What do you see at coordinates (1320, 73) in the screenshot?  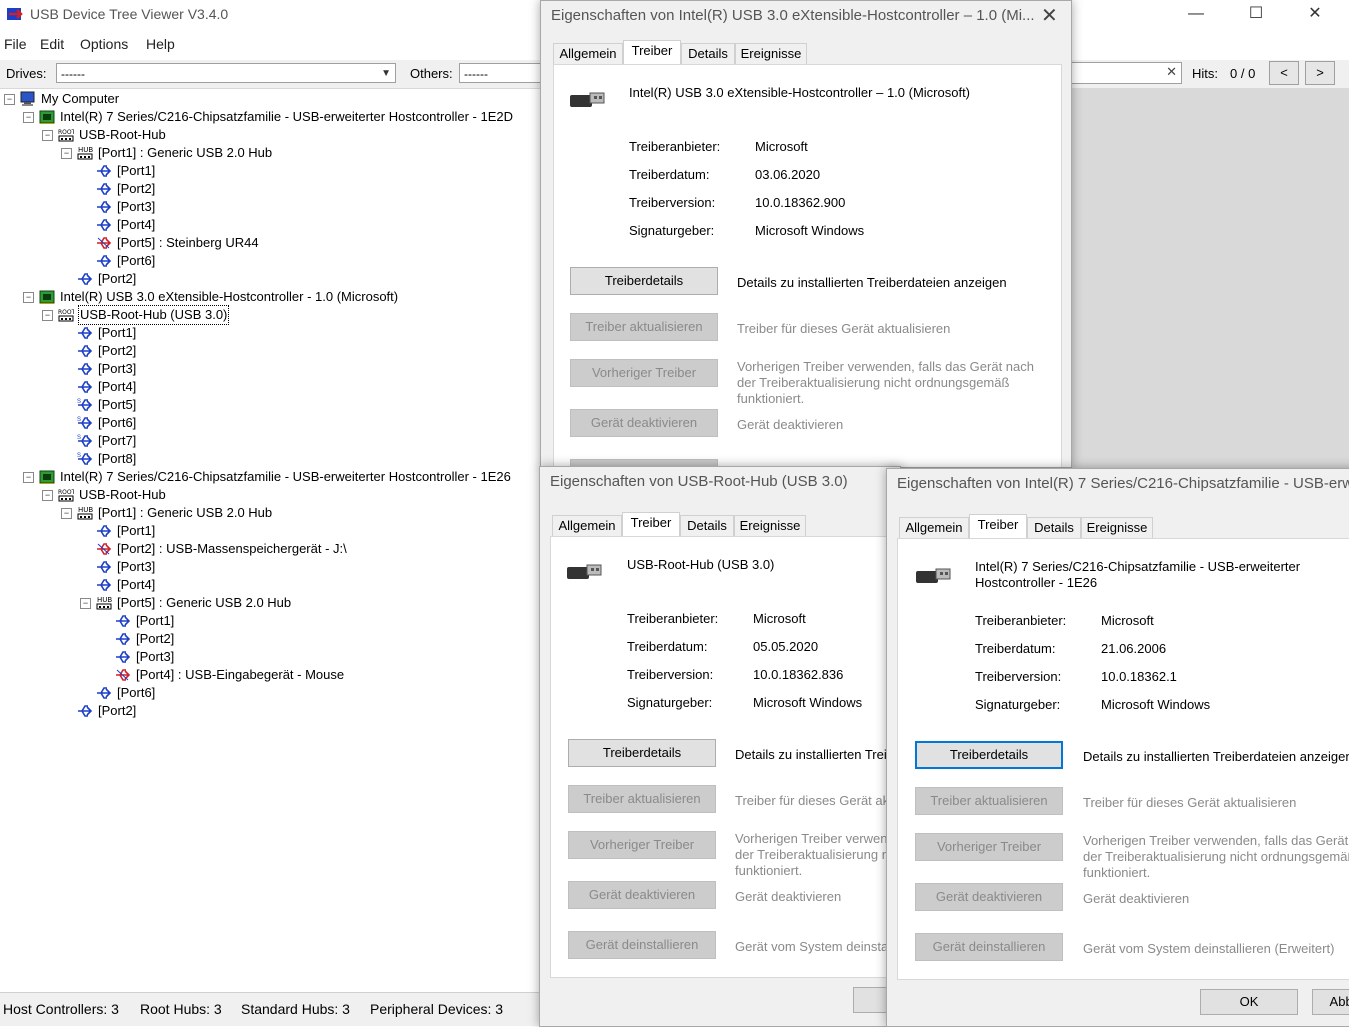 I see `next-hit-button: >` at bounding box center [1320, 73].